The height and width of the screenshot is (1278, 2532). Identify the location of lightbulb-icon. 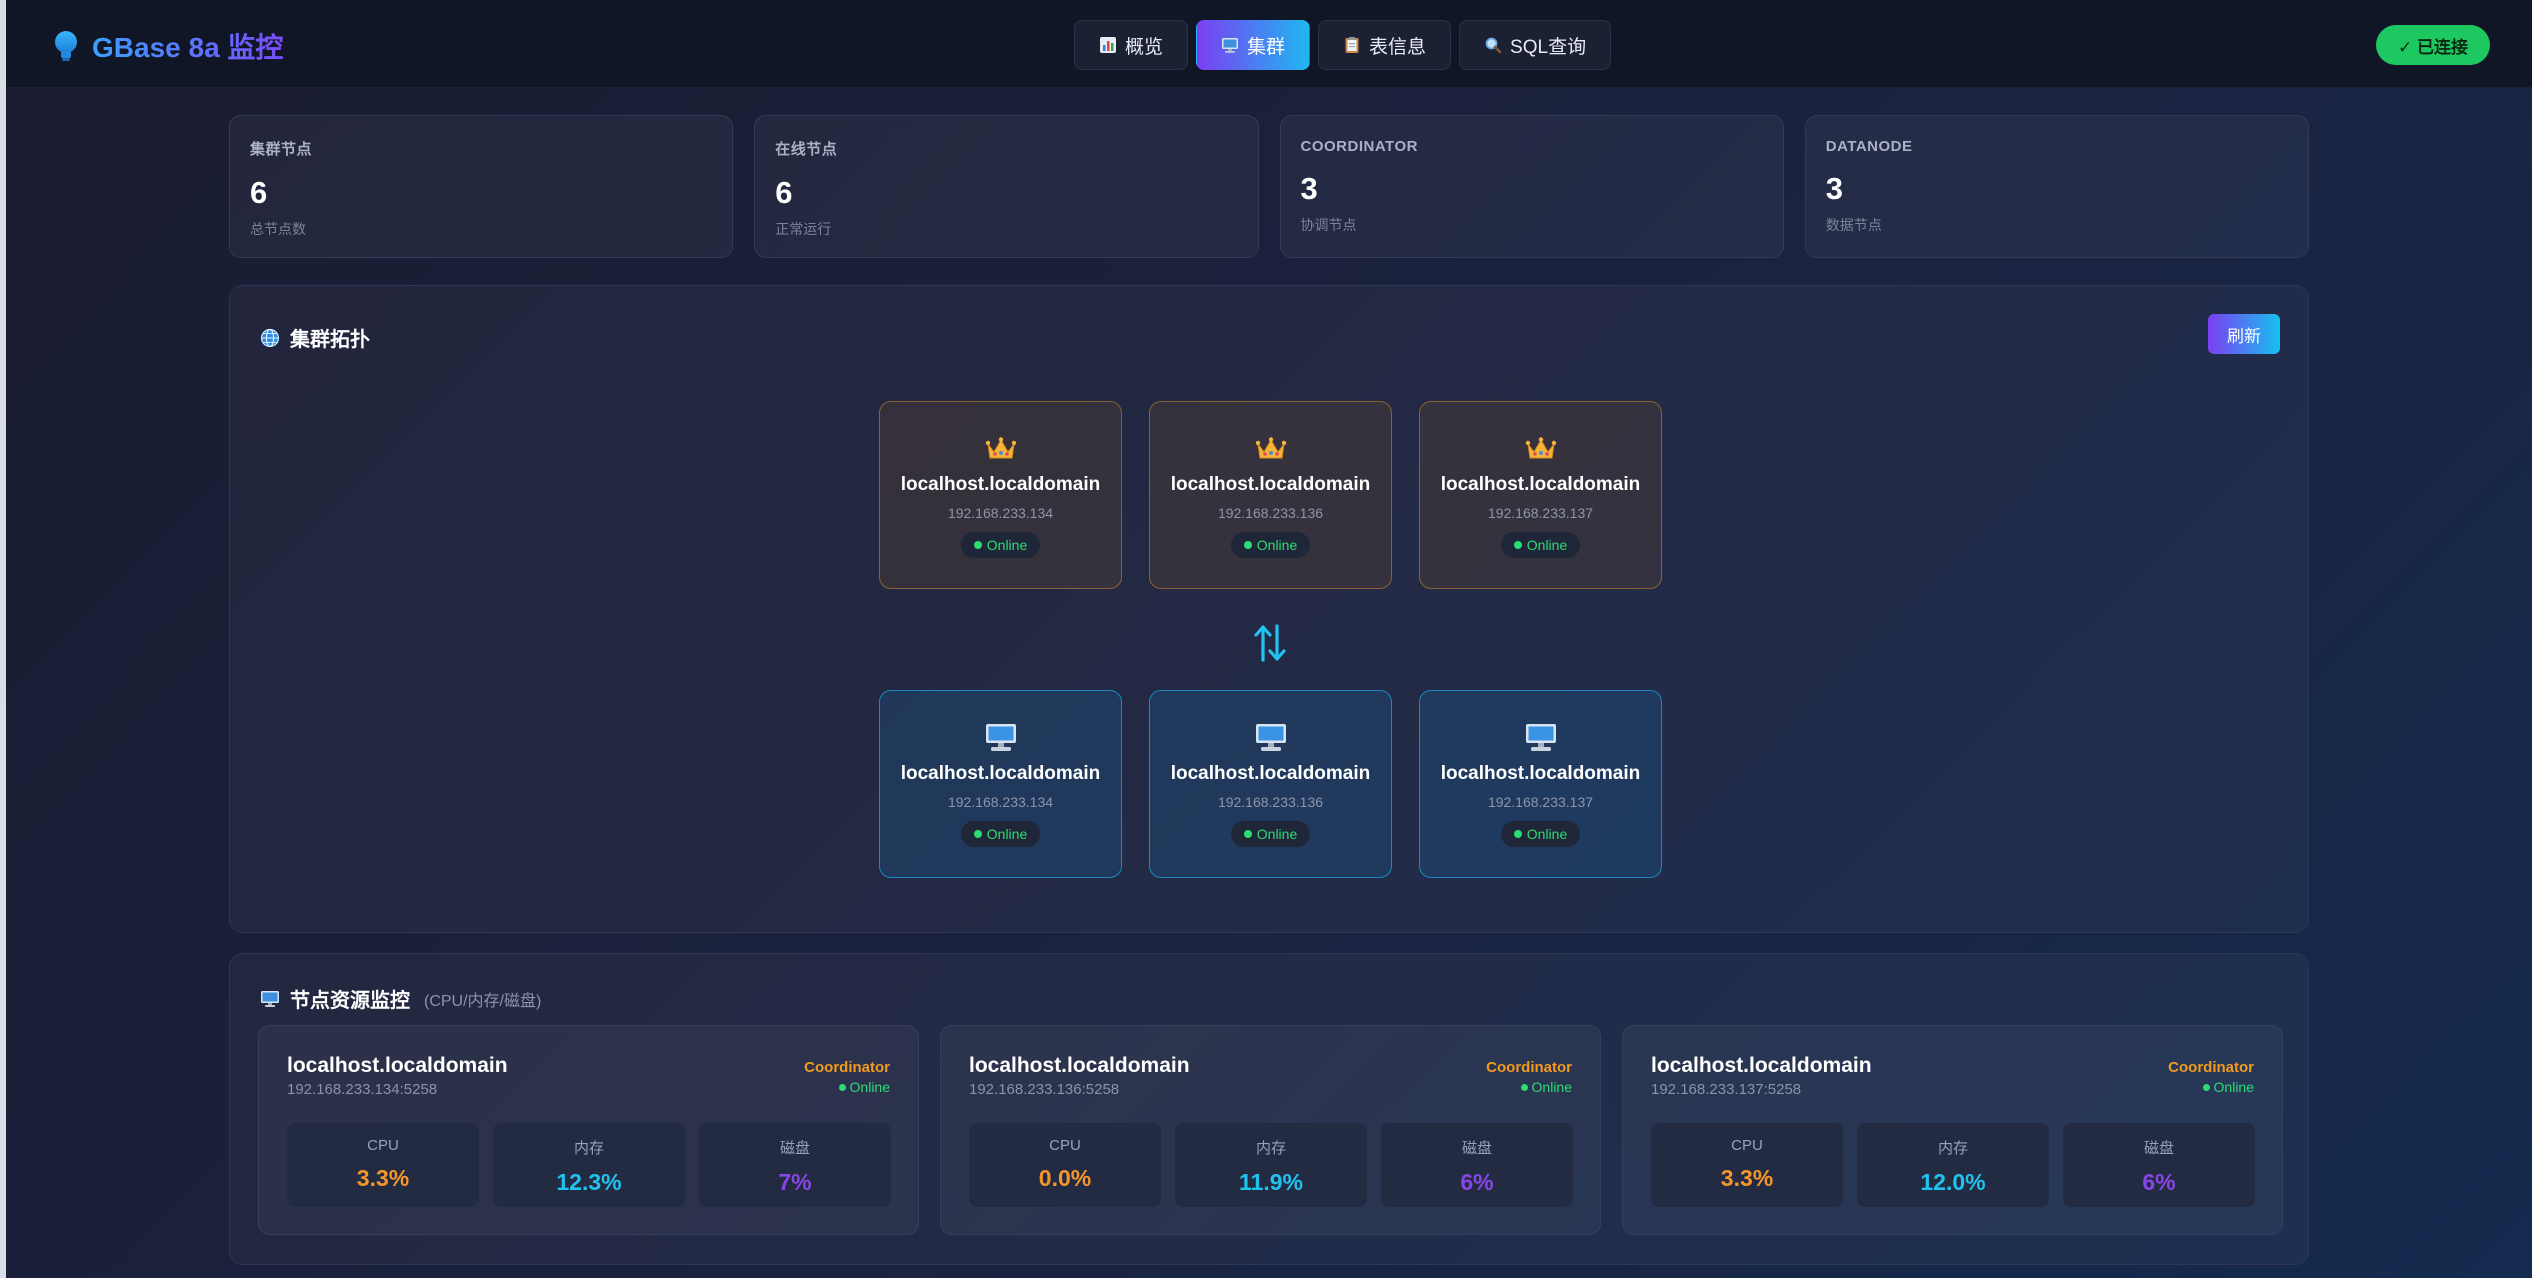
(66, 46).